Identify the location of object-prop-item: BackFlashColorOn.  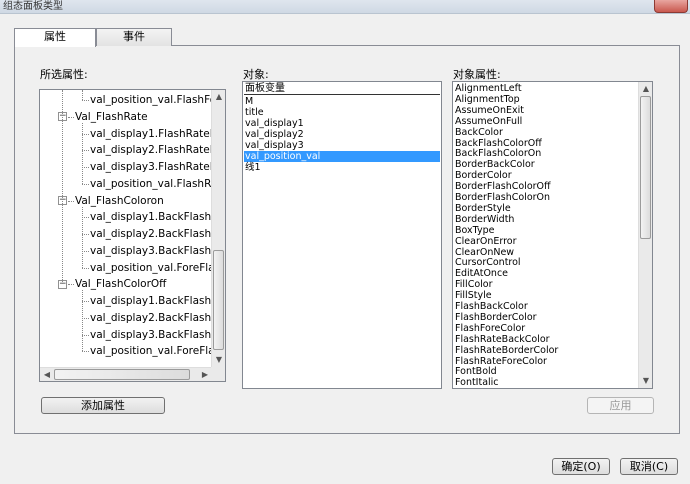
(498, 153).